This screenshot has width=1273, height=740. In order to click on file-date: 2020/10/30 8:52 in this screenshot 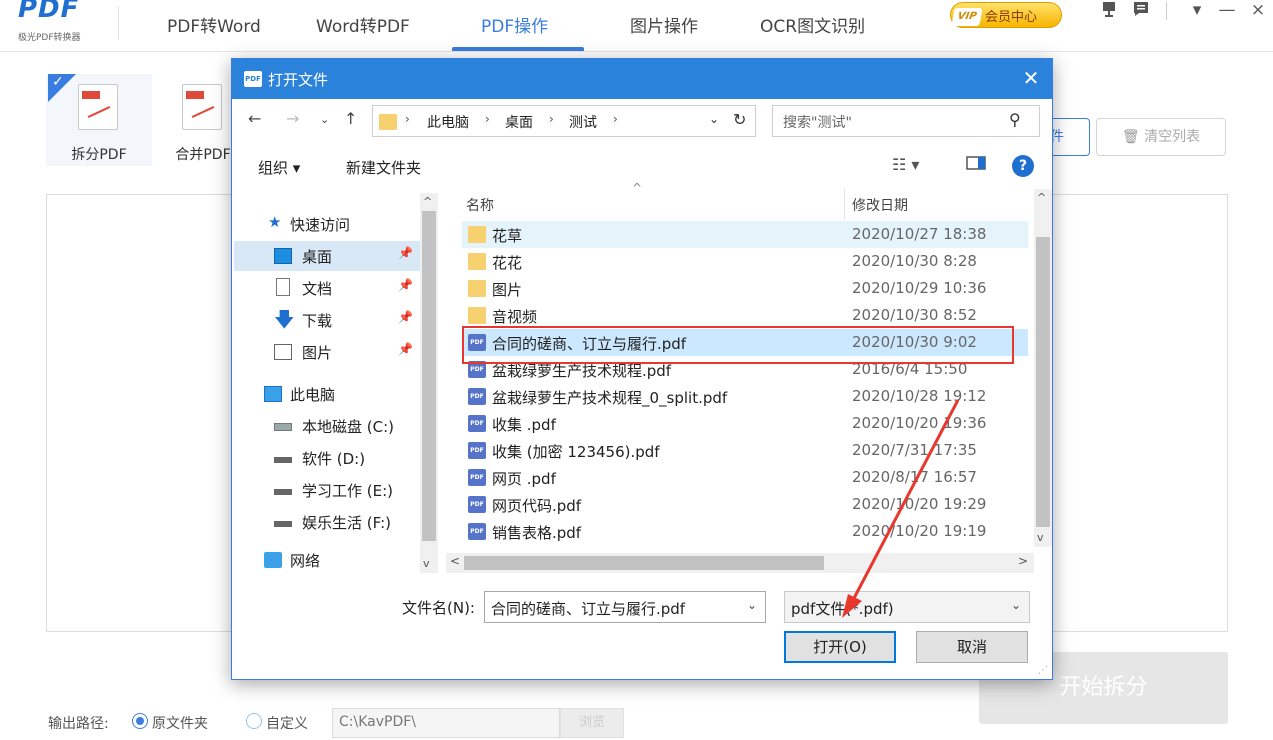, I will do `click(914, 315)`.